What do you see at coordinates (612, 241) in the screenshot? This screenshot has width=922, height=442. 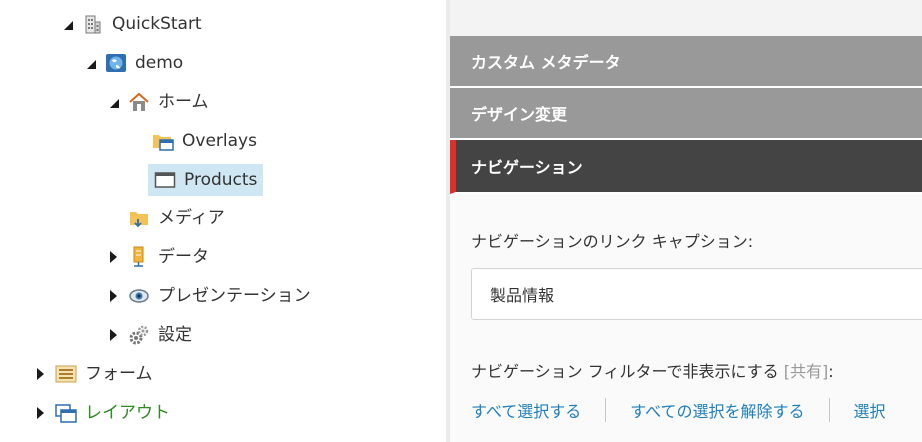 I see `nav-caption-label: ナビゲーションのリンク キャプション:` at bounding box center [612, 241].